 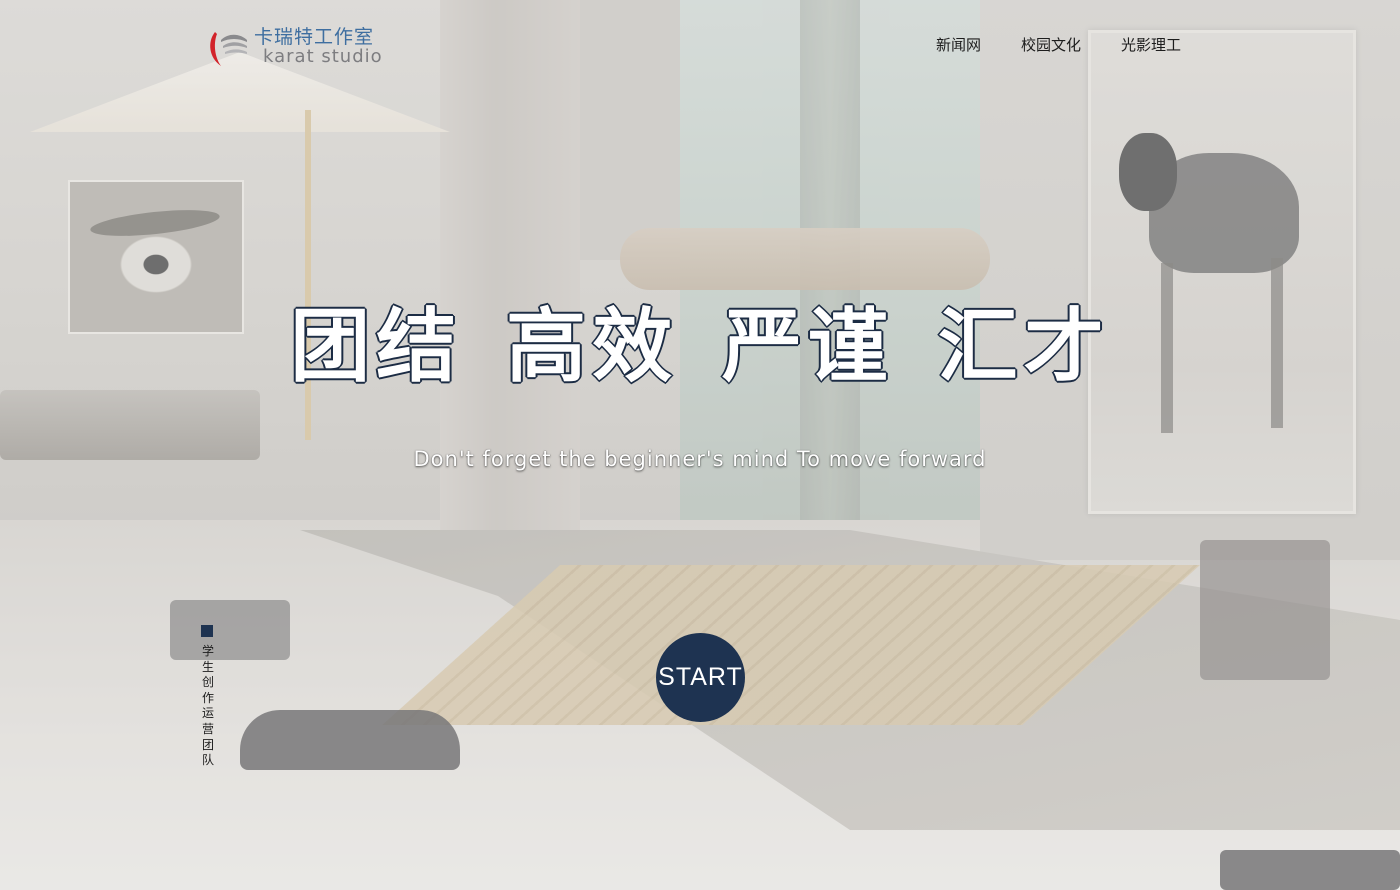 I want to click on main-nav: 新闻网 校园文化 光影理工, so click(x=1058, y=44).